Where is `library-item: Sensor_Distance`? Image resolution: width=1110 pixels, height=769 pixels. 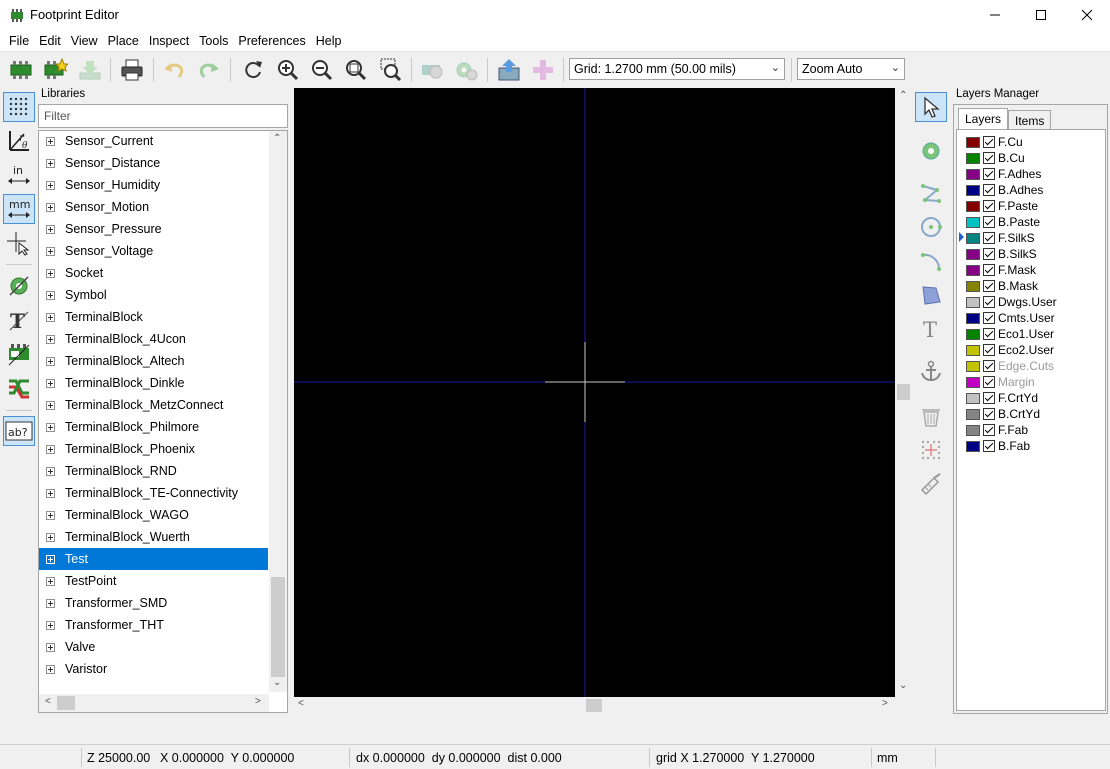
library-item: Sensor_Distance is located at coordinates (153, 163).